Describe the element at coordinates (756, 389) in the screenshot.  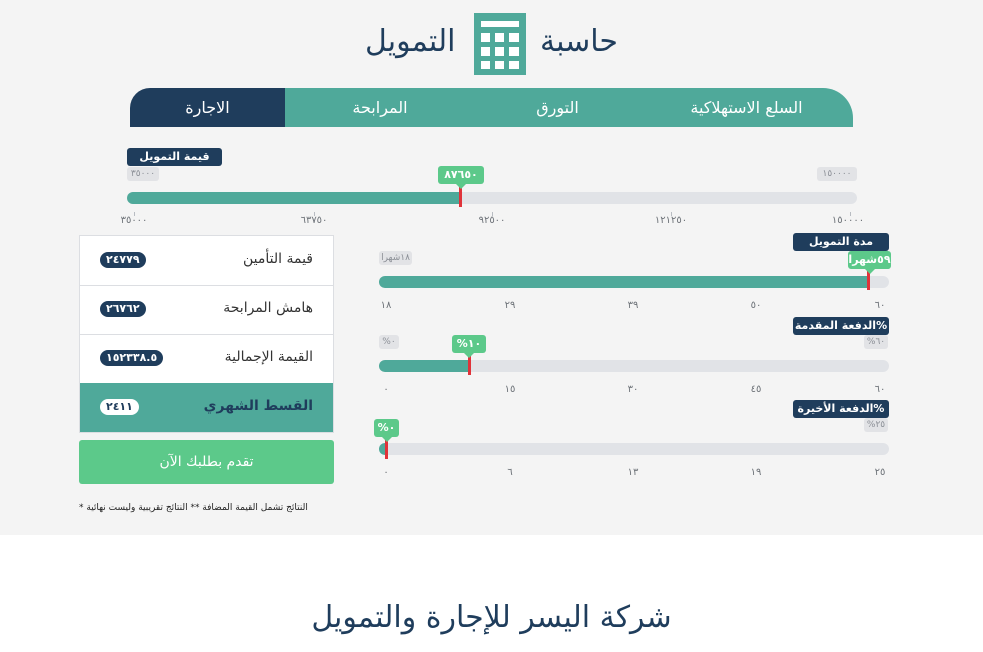
I see `down-payment-tick: ٤٥` at that location.